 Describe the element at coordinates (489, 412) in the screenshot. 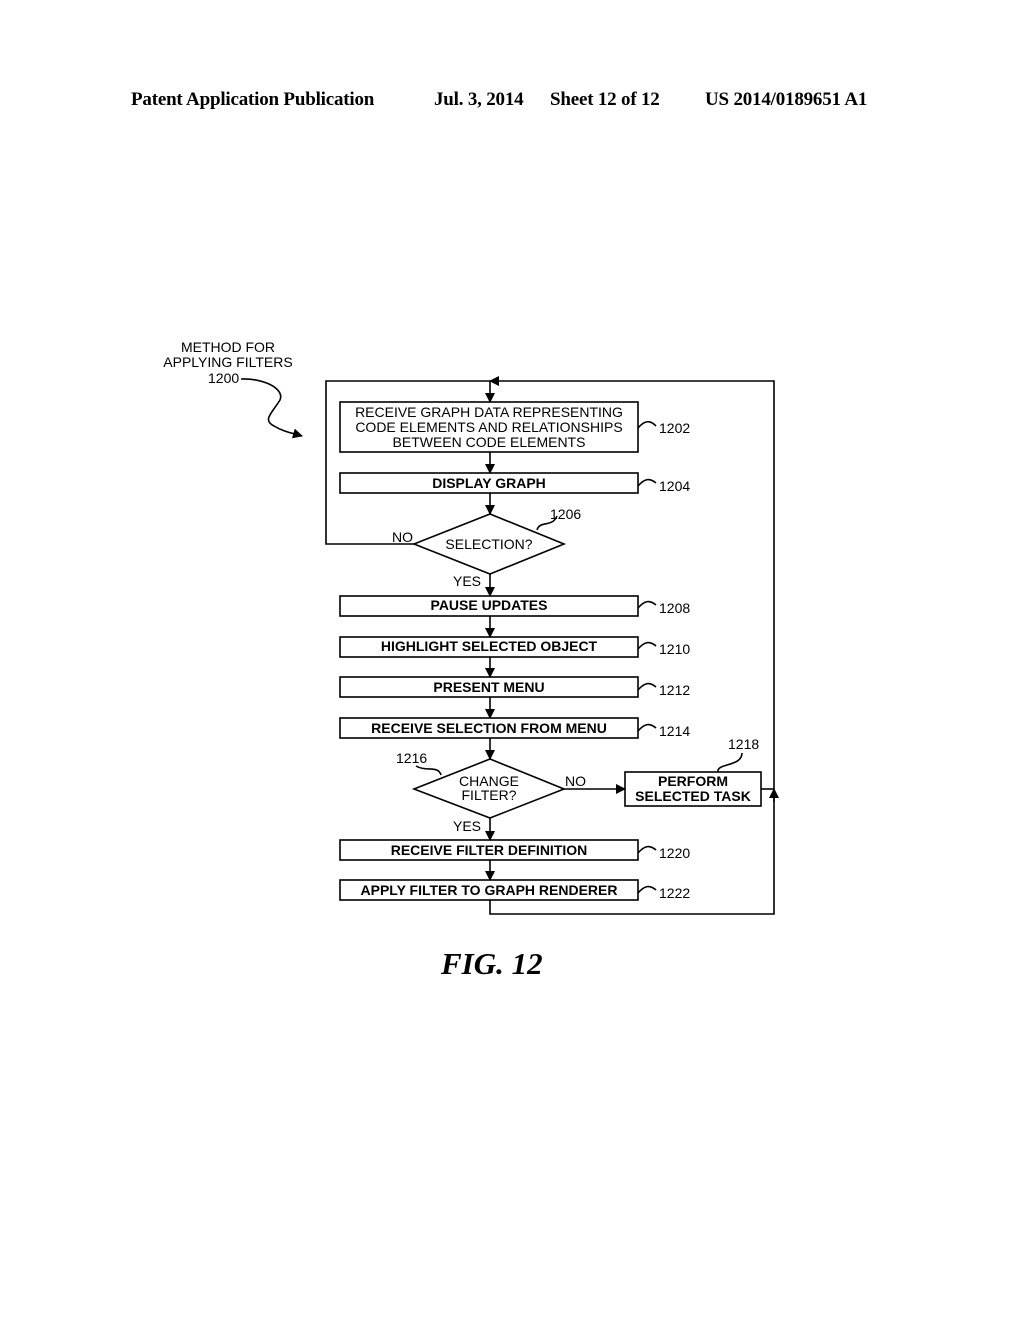

I see `step-1202-line1: RECEIVE GRAPH DATA REPRESENTING` at that location.